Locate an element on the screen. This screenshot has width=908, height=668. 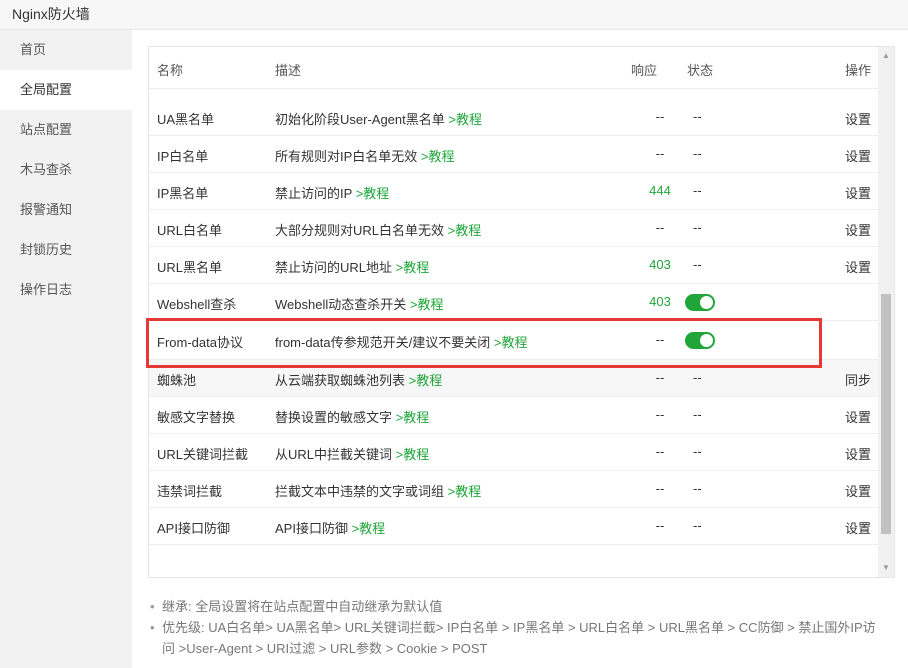
rule-name: URL关键词拦截 is located at coordinates (203, 454).